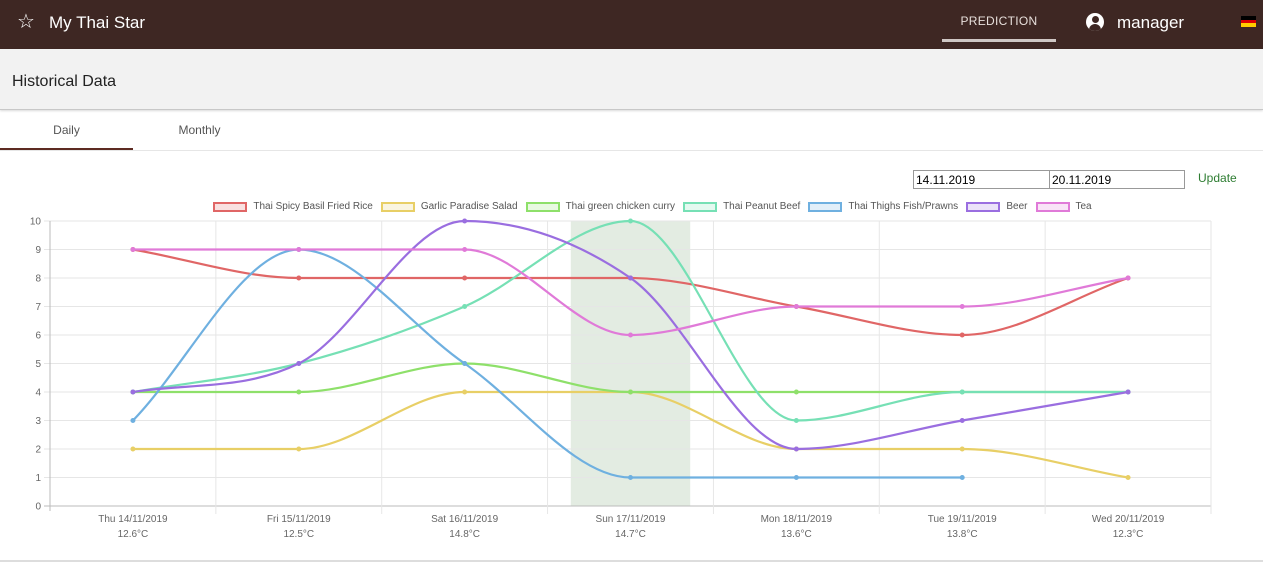  Describe the element at coordinates (762, 206) in the screenshot. I see `legend-label: Thai Peanut Beef` at that location.